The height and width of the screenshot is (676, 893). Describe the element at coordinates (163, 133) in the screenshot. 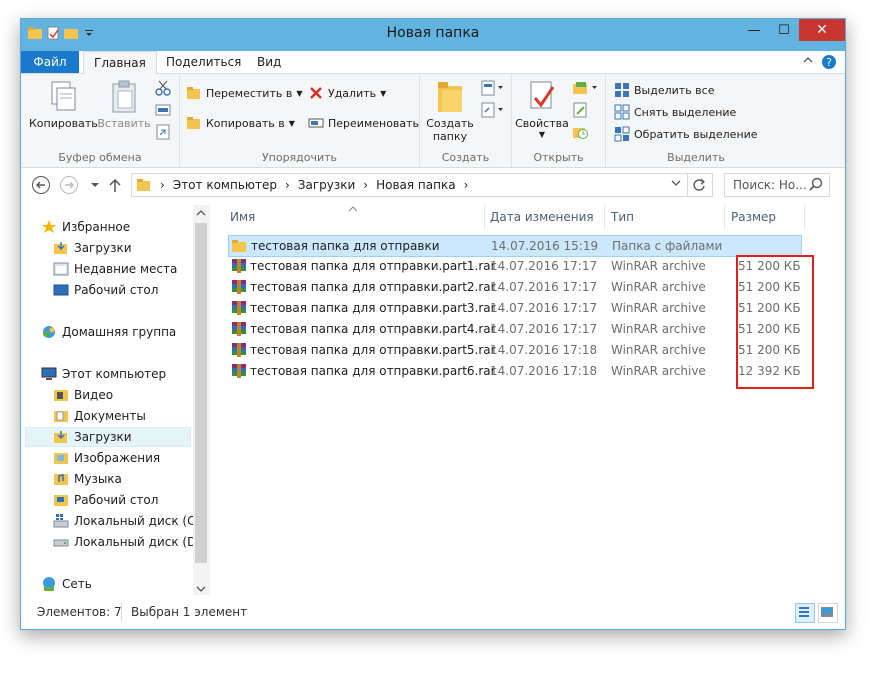

I see `paste-shortcut-icon` at that location.